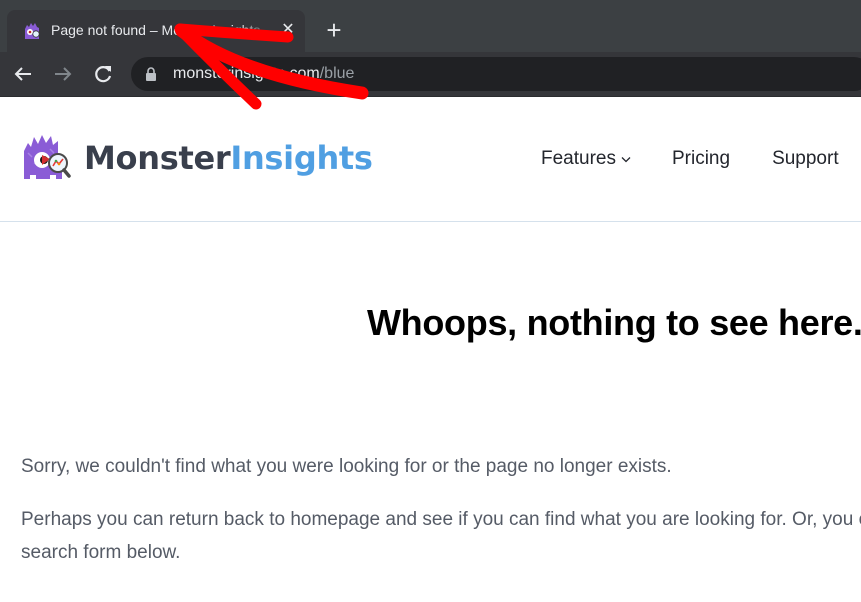 The width and height of the screenshot is (861, 602). Describe the element at coordinates (430, 26) in the screenshot. I see `browser-tab-strip: Page not found – MonsterInsights ✕ +` at that location.